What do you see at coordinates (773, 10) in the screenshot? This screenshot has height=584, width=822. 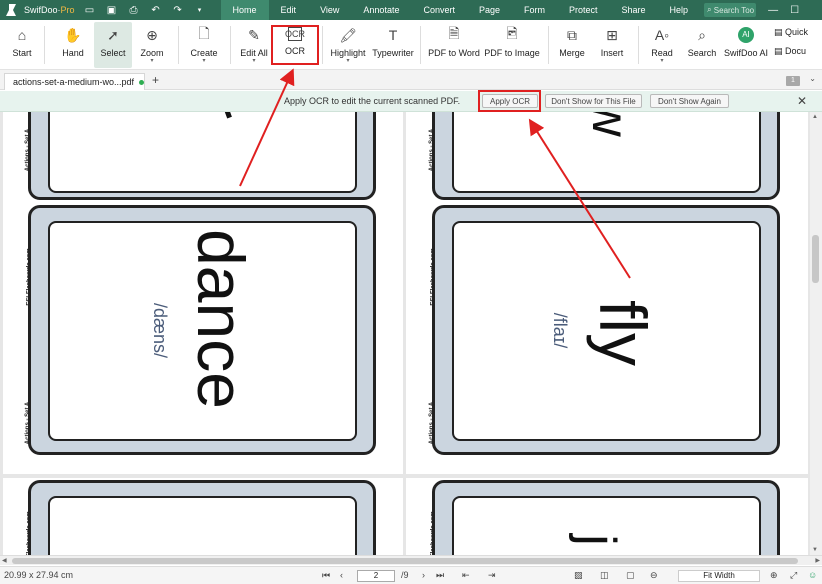 I see `minimize-icon: —` at bounding box center [773, 10].